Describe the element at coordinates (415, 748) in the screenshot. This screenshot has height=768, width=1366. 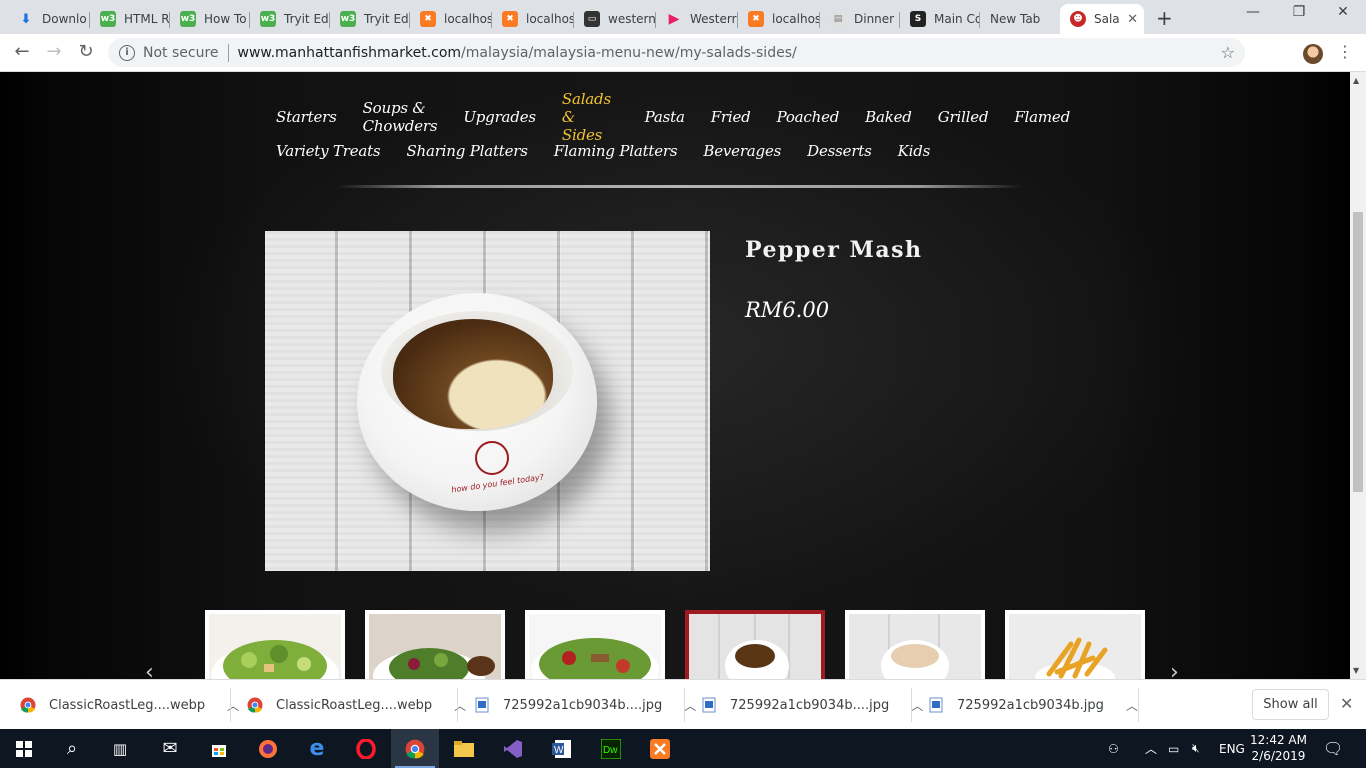
I see `chrome-taskbar-icon` at that location.